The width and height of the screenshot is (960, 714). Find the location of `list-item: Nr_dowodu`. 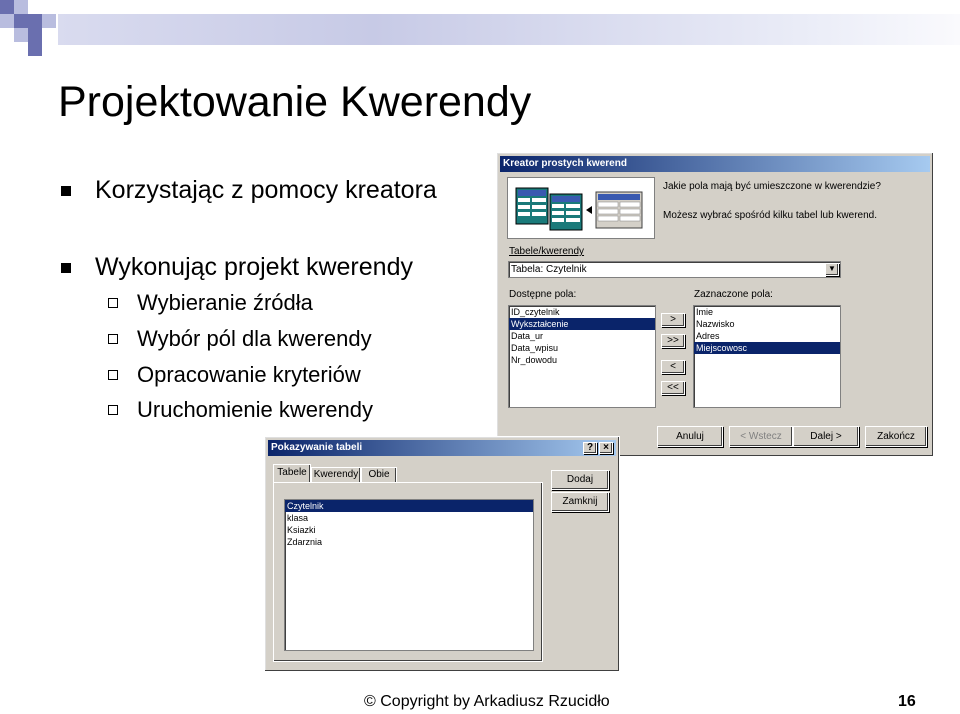

list-item: Nr_dowodu is located at coordinates (582, 360).